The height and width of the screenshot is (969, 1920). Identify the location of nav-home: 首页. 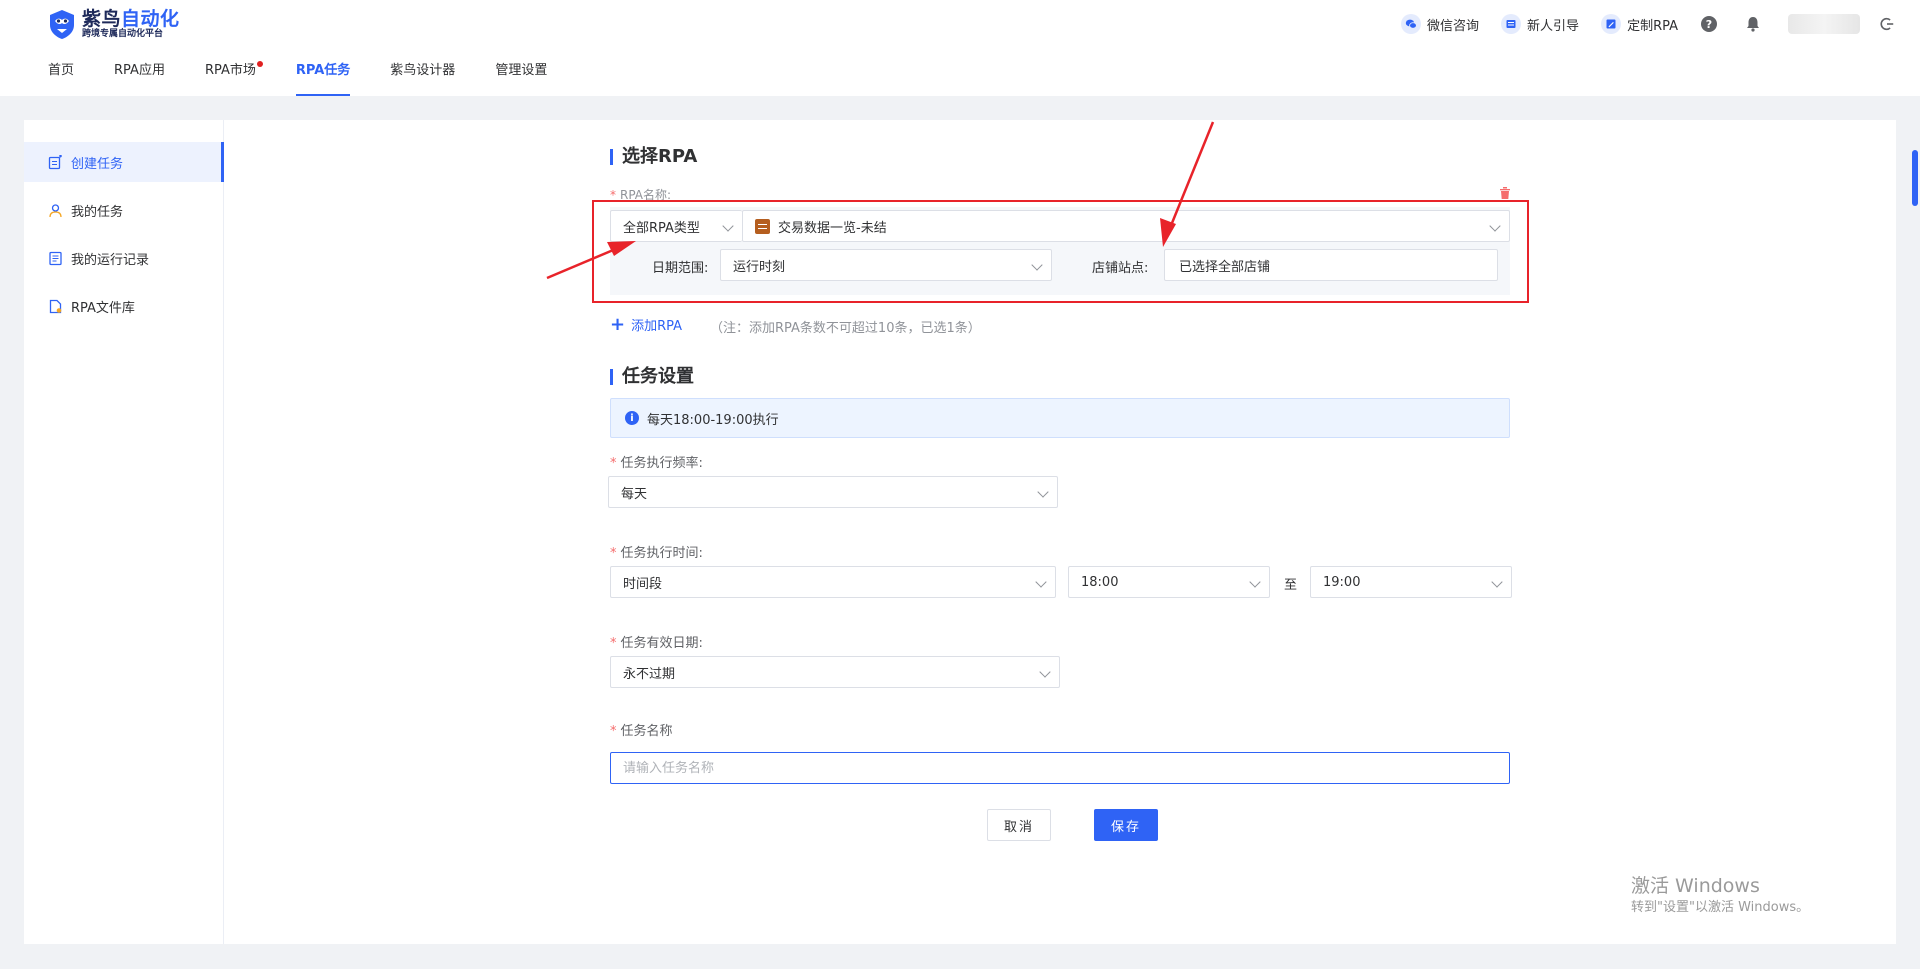
(61, 76).